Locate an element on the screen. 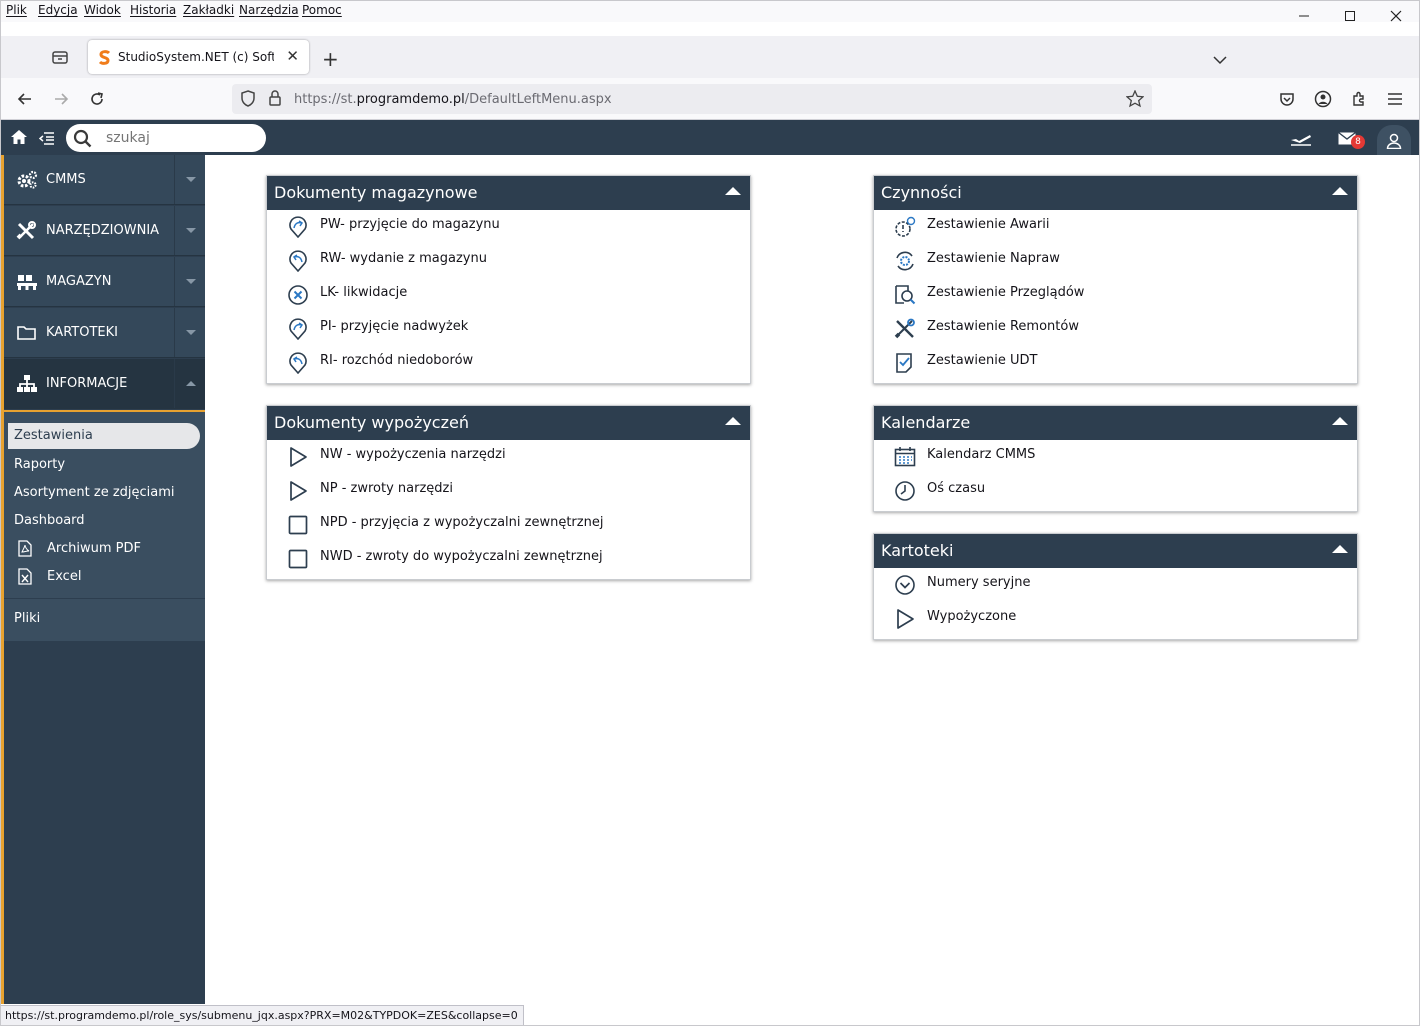 This screenshot has height=1026, width=1420. submenu-item-pliki: Pliki is located at coordinates (27, 618).